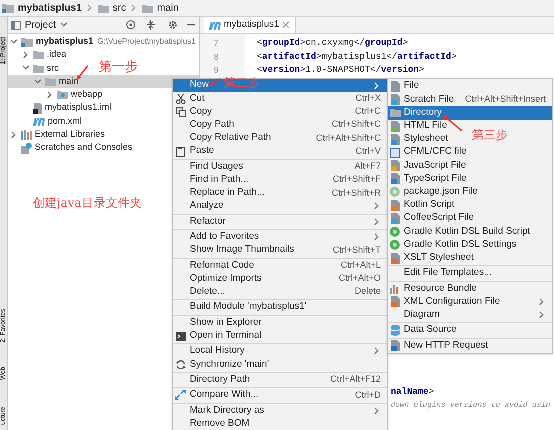 This screenshot has height=430, width=554. I want to click on menu-item: Analyze, so click(280, 207).